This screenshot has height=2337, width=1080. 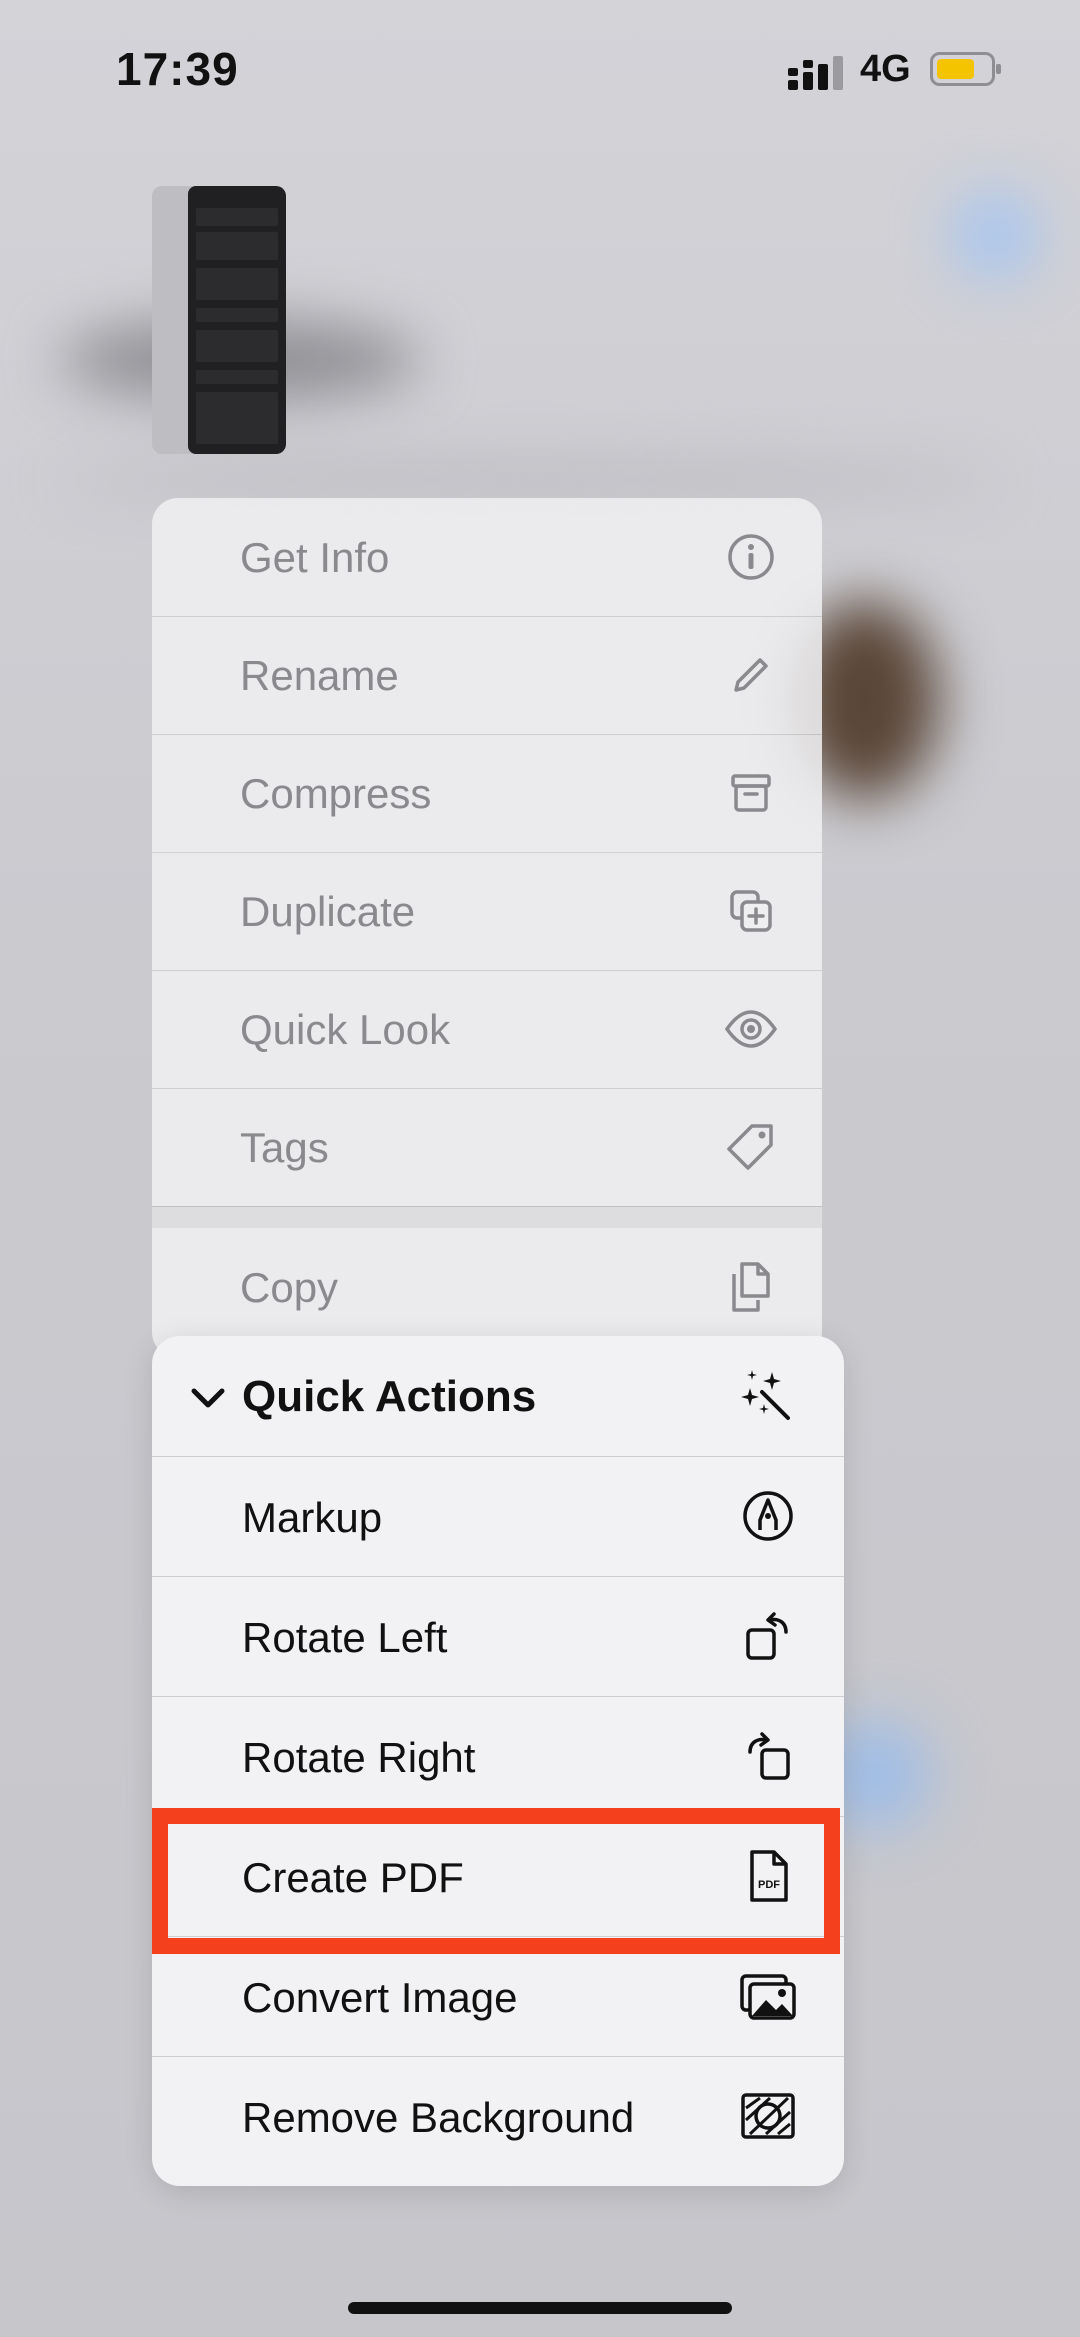 I want to click on file-preview-thumbnail, so click(x=219, y=320).